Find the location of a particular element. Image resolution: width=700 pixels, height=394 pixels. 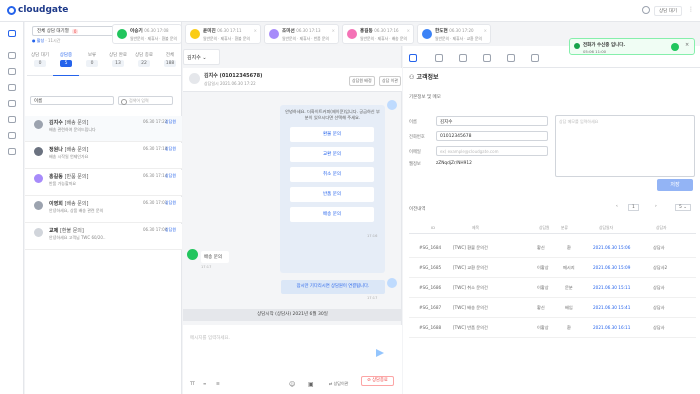

history-label: 이전내역 is located at coordinates (417, 209).